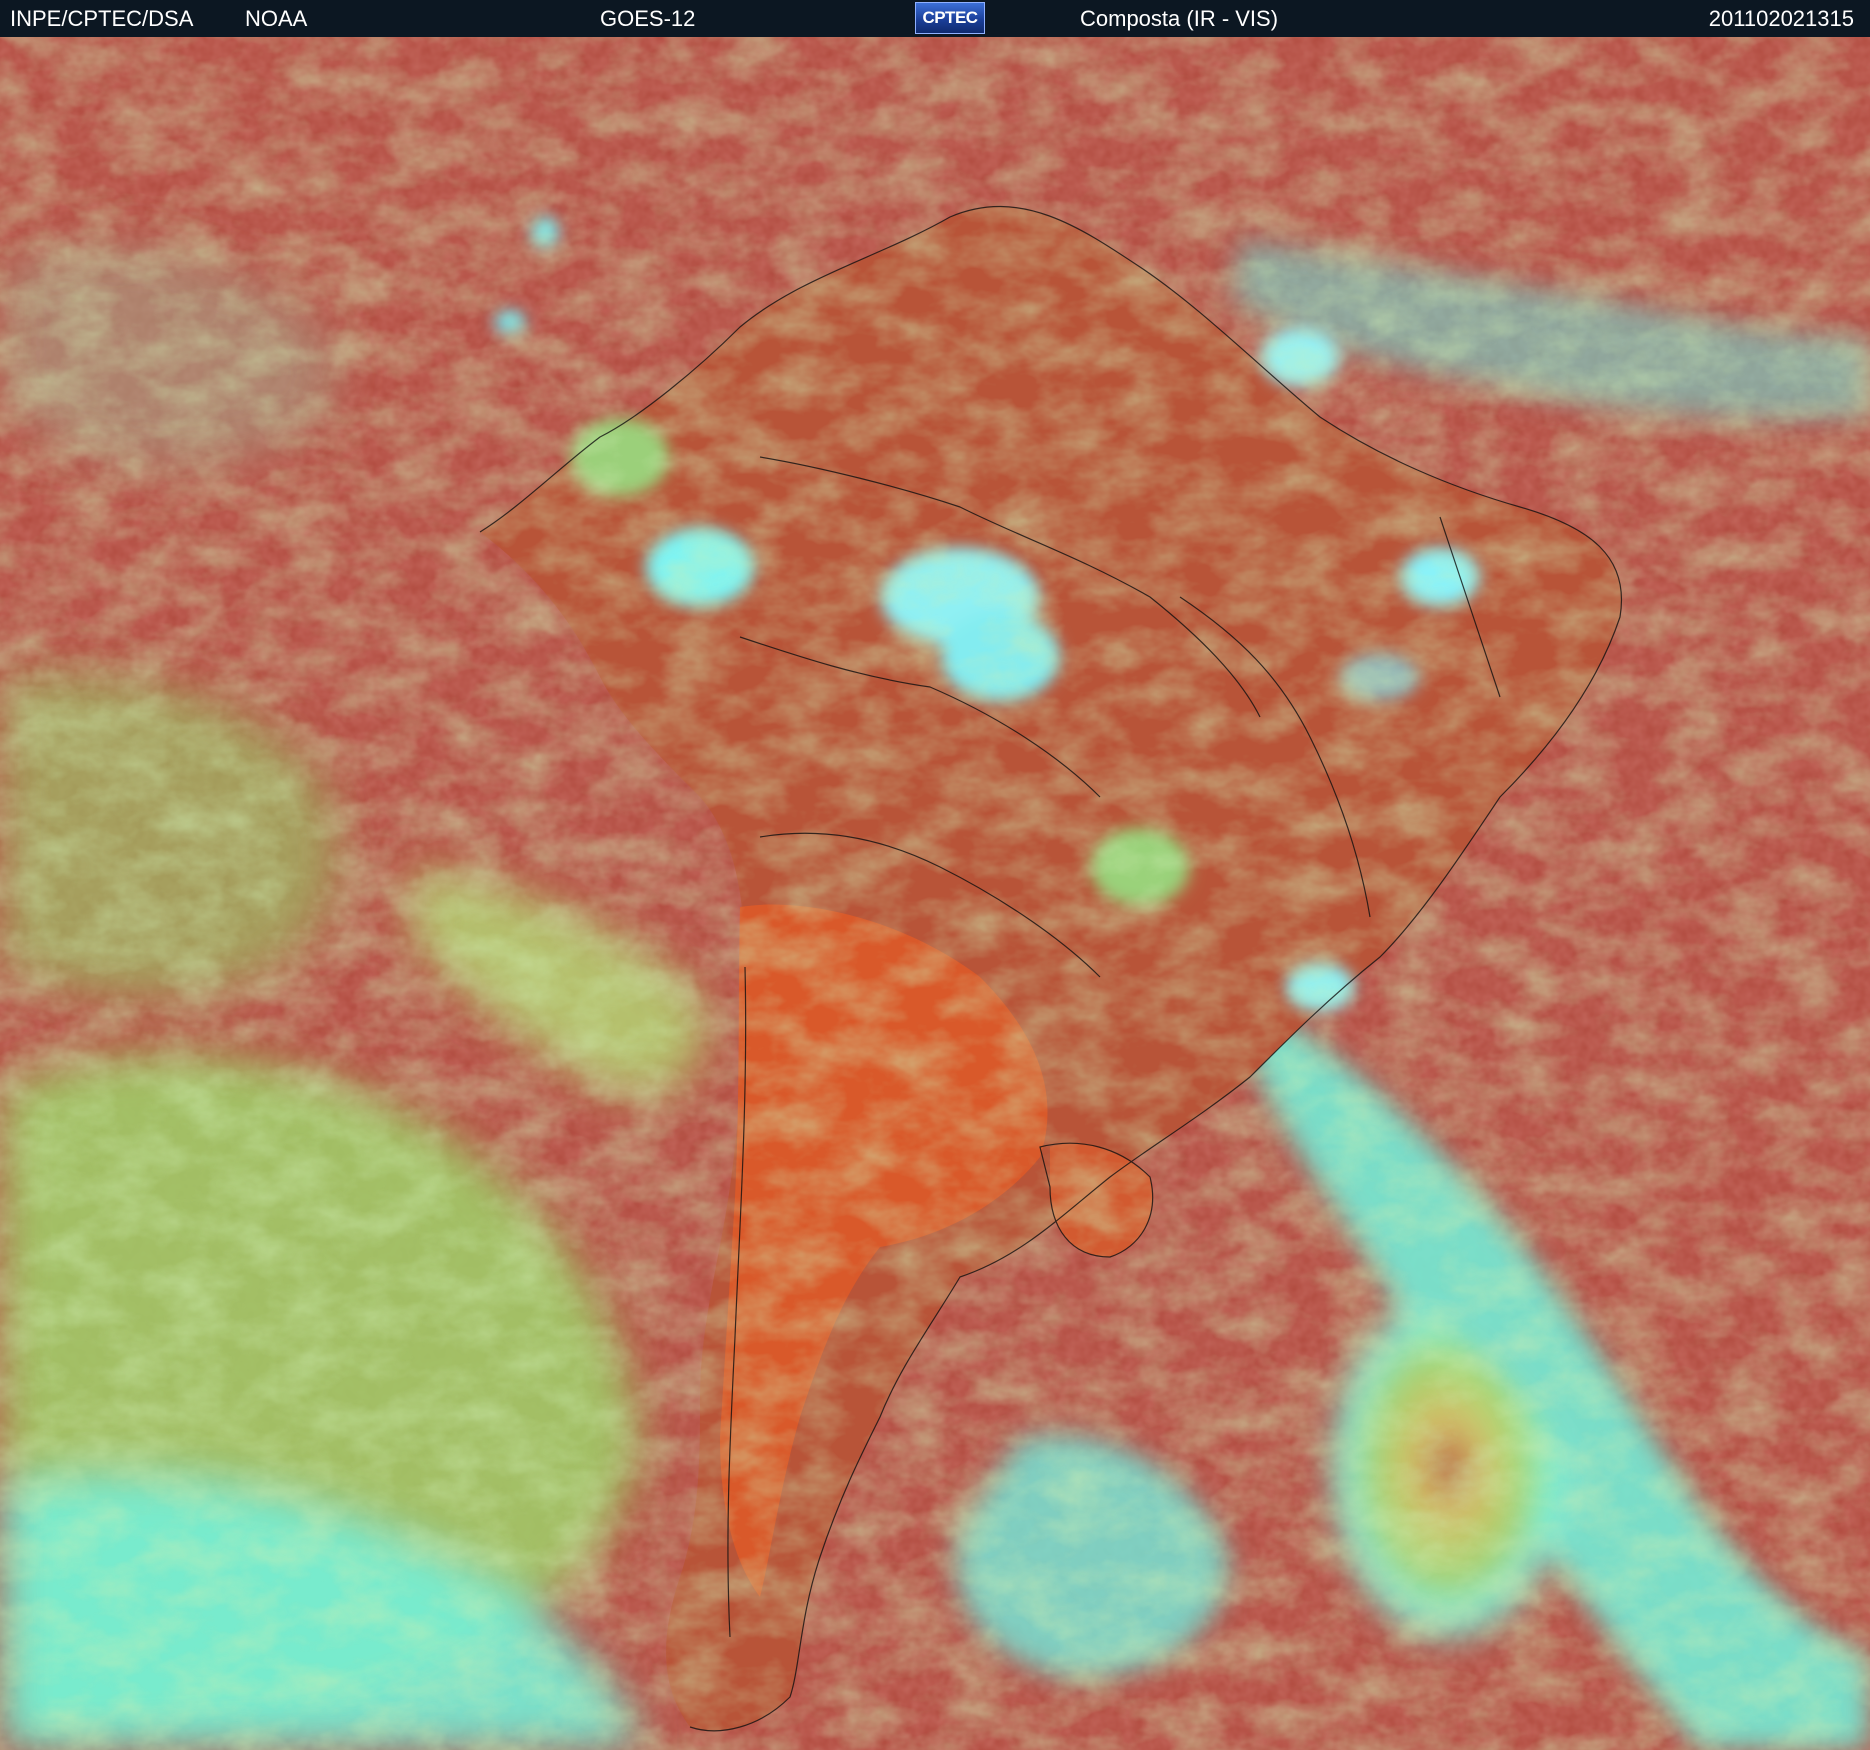 This screenshot has height=1750, width=1870. What do you see at coordinates (648, 18) in the screenshot?
I see `satellite-label: GOES-12` at bounding box center [648, 18].